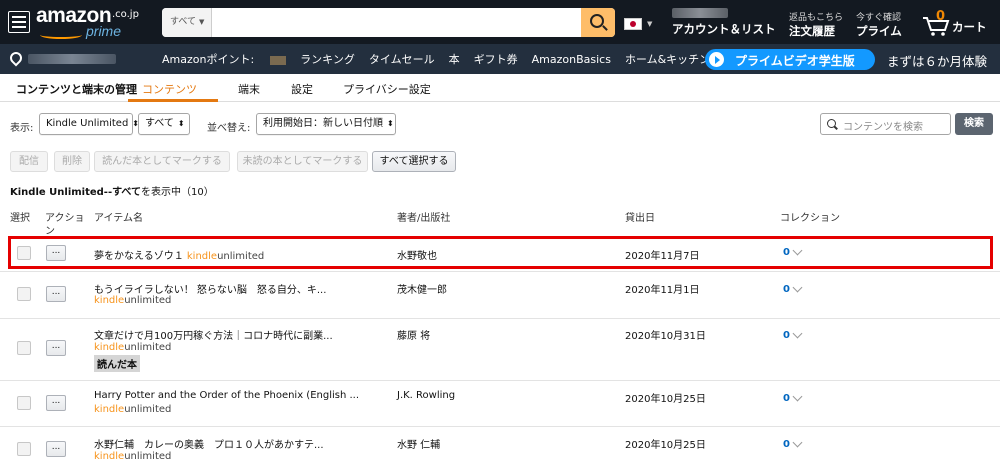  I want to click on nav-link-timesale: タイムセール, so click(402, 59).